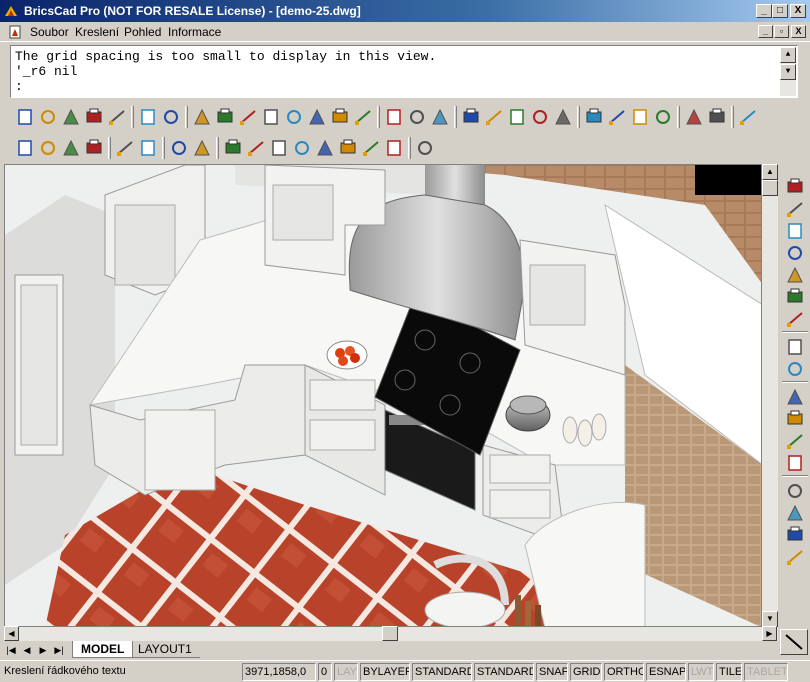 This screenshot has height=682, width=810. I want to click on print-button, so click(117, 117).